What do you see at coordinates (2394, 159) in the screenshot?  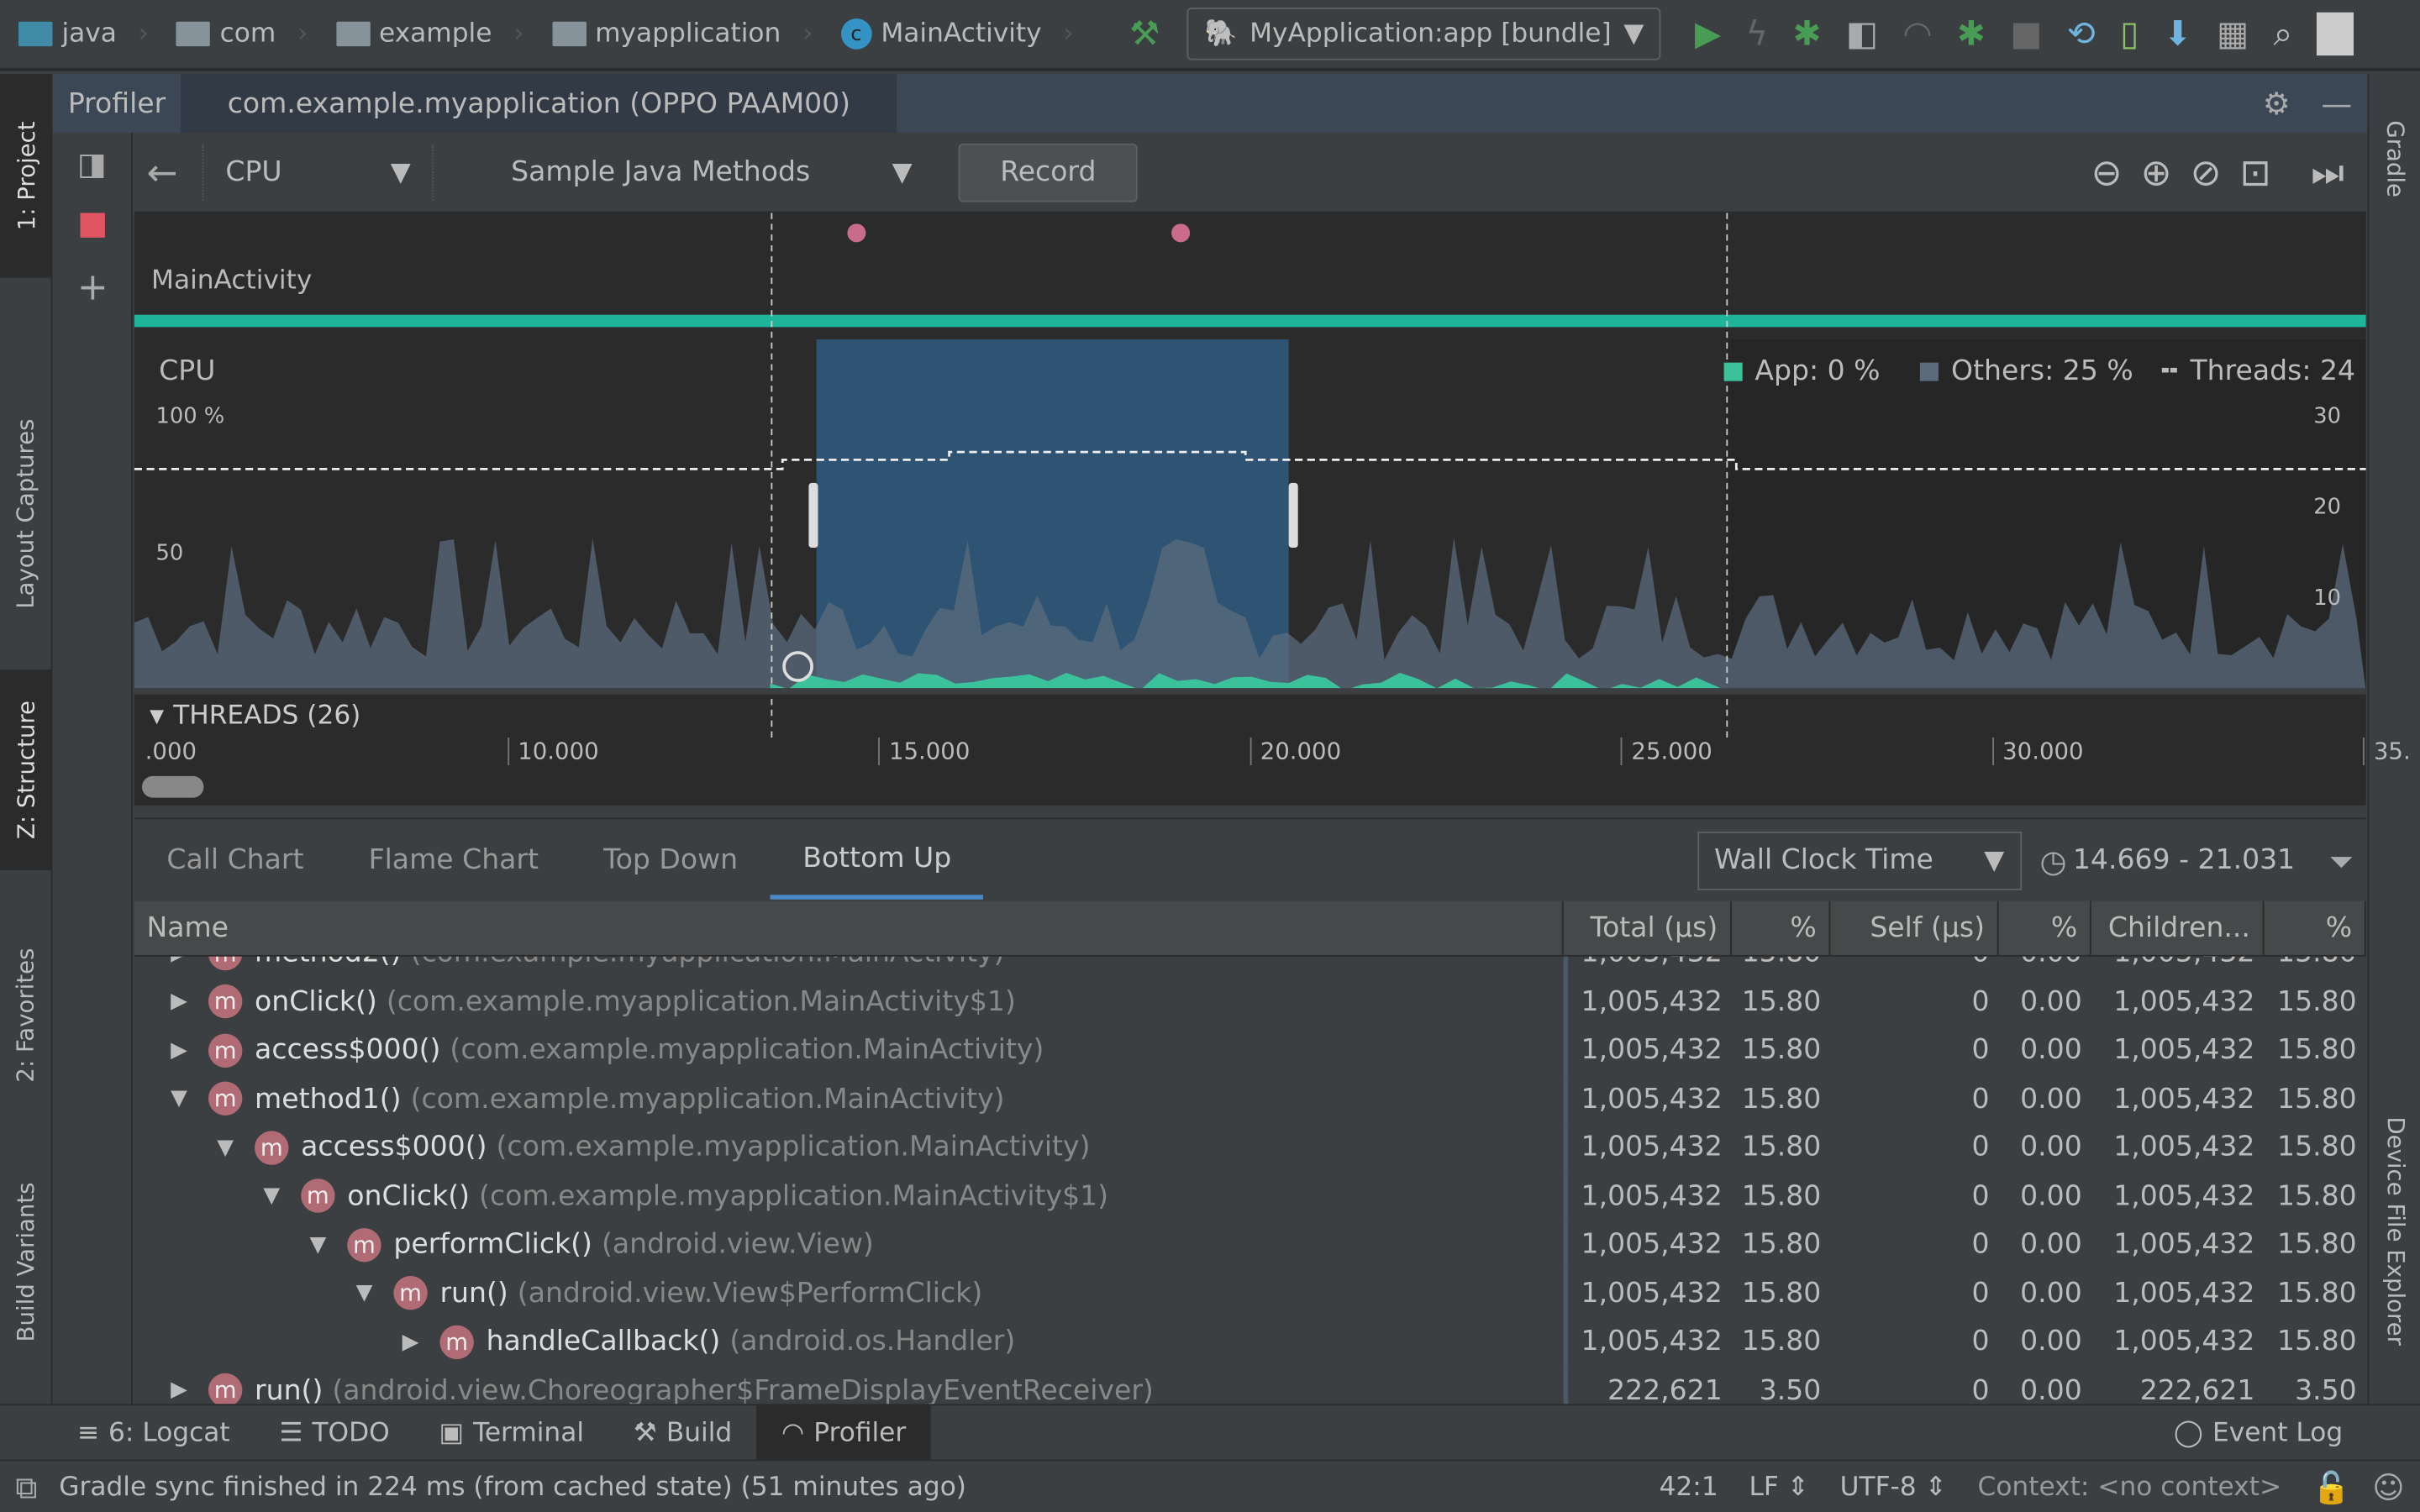 I see `tab-gradle: Gradle` at bounding box center [2394, 159].